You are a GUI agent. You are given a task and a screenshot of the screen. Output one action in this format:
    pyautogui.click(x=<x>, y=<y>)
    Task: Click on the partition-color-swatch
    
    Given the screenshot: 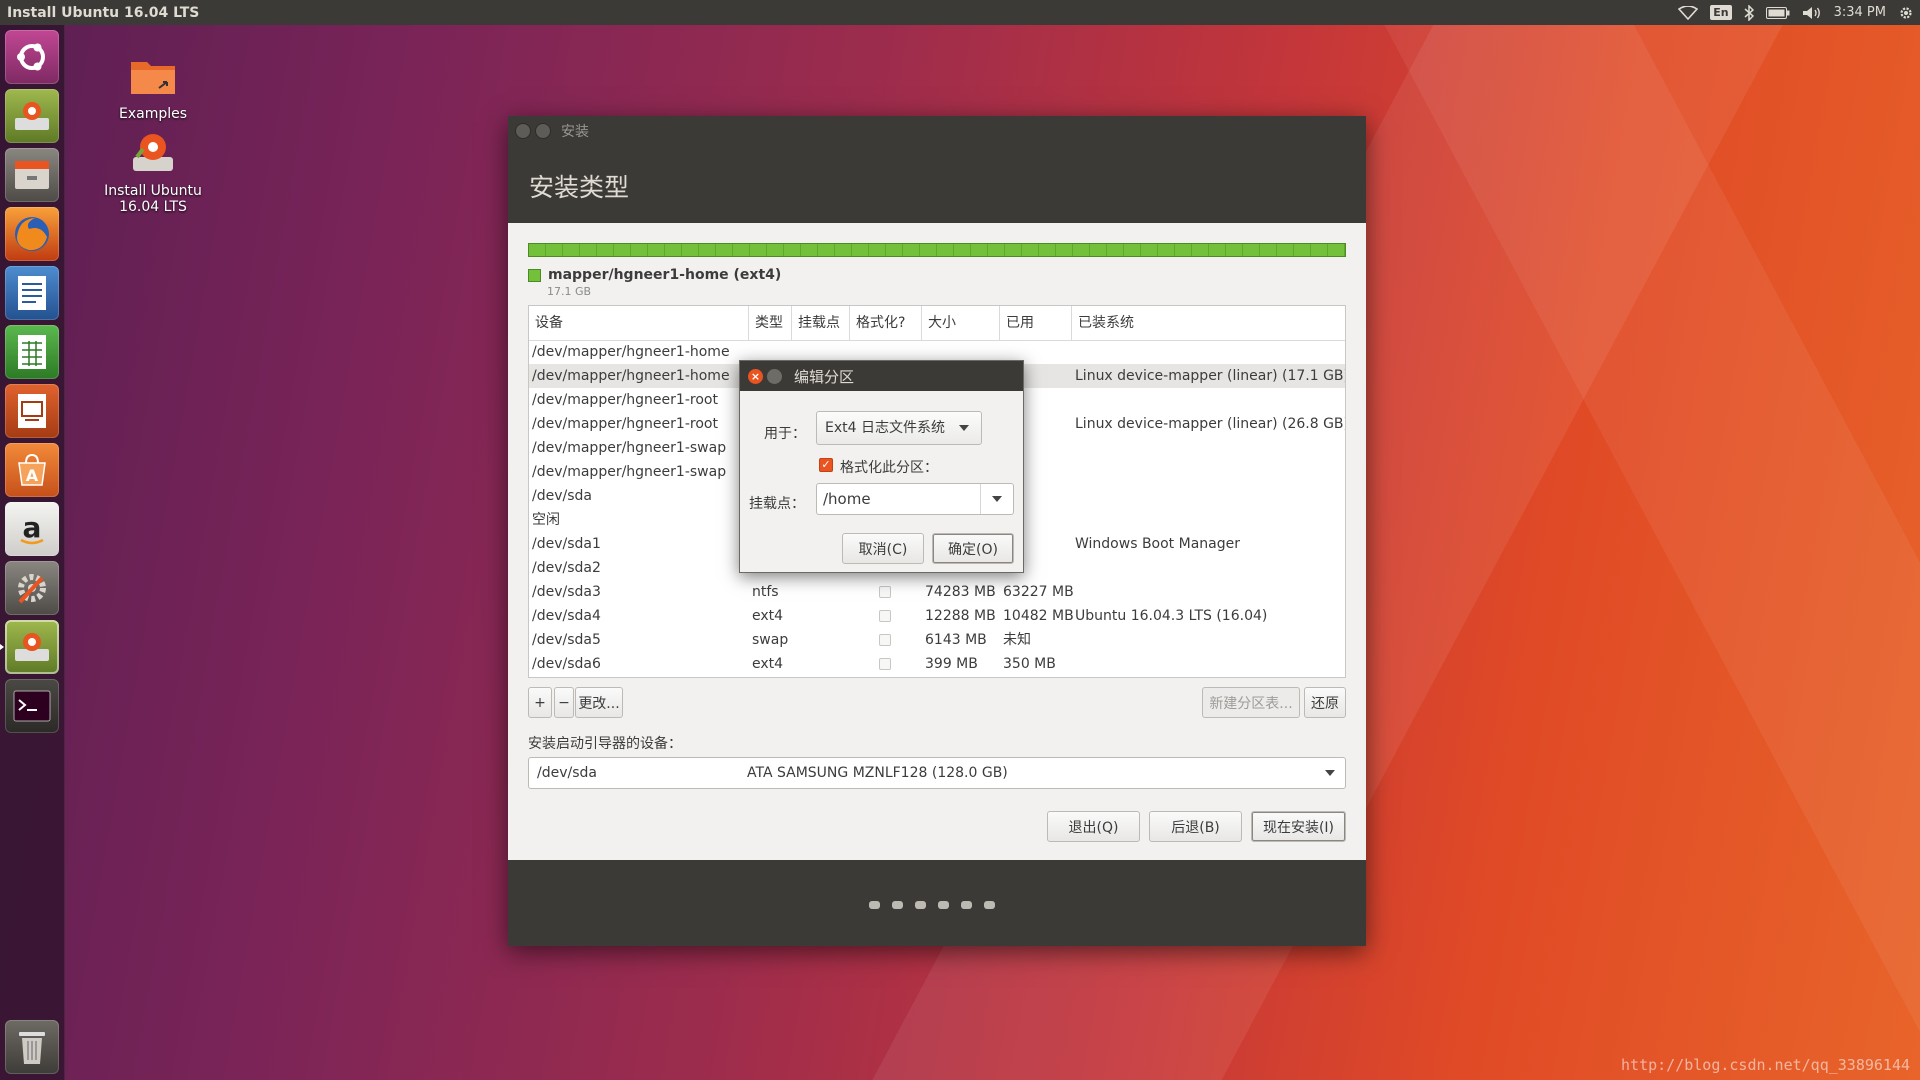 What is the action you would take?
    pyautogui.click(x=534, y=275)
    